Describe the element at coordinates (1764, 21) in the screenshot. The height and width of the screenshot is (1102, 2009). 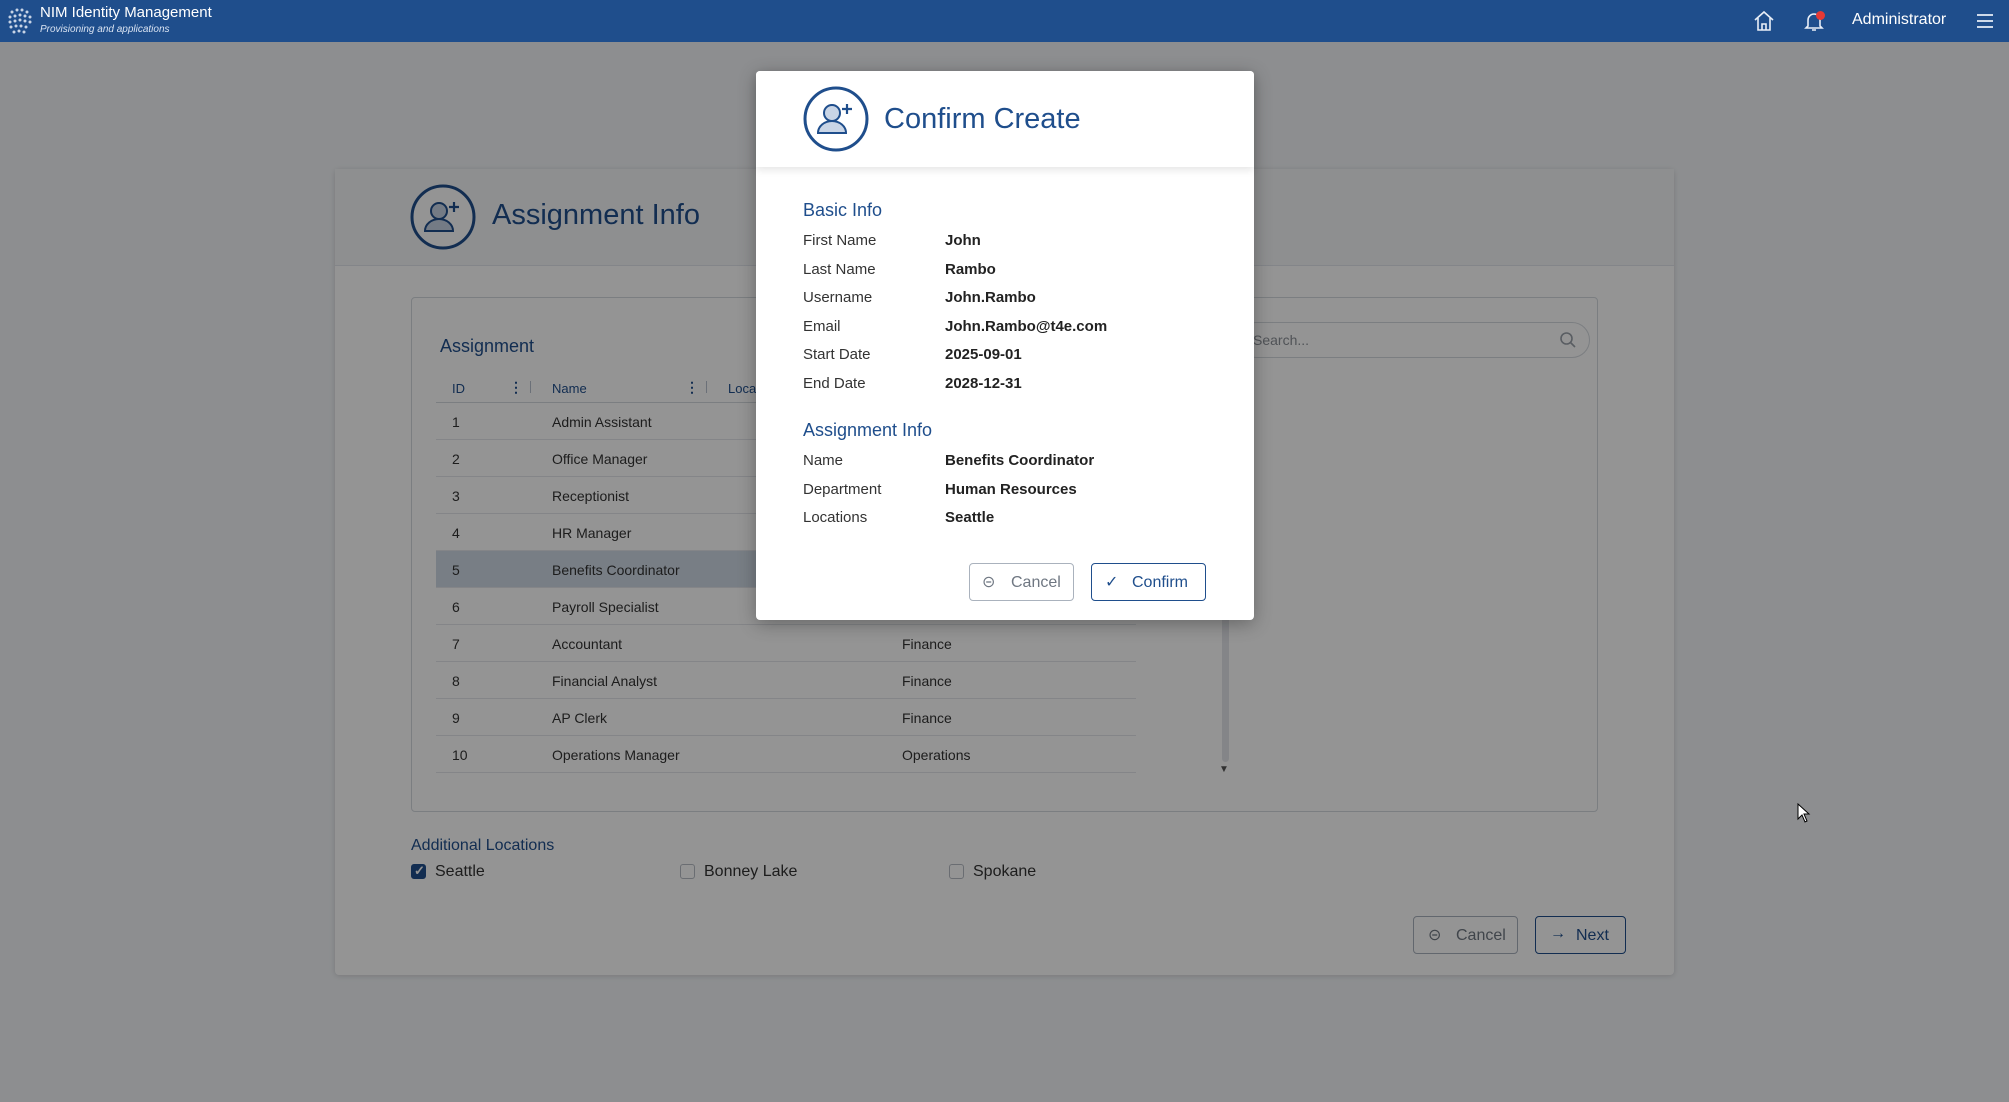
I see `home-icon` at that location.